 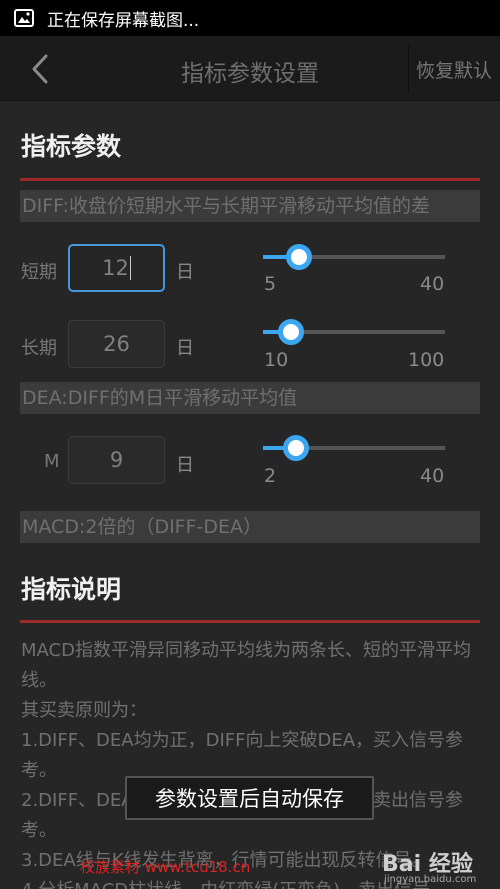 What do you see at coordinates (185, 348) in the screenshot?
I see `long-period-unit: 日` at bounding box center [185, 348].